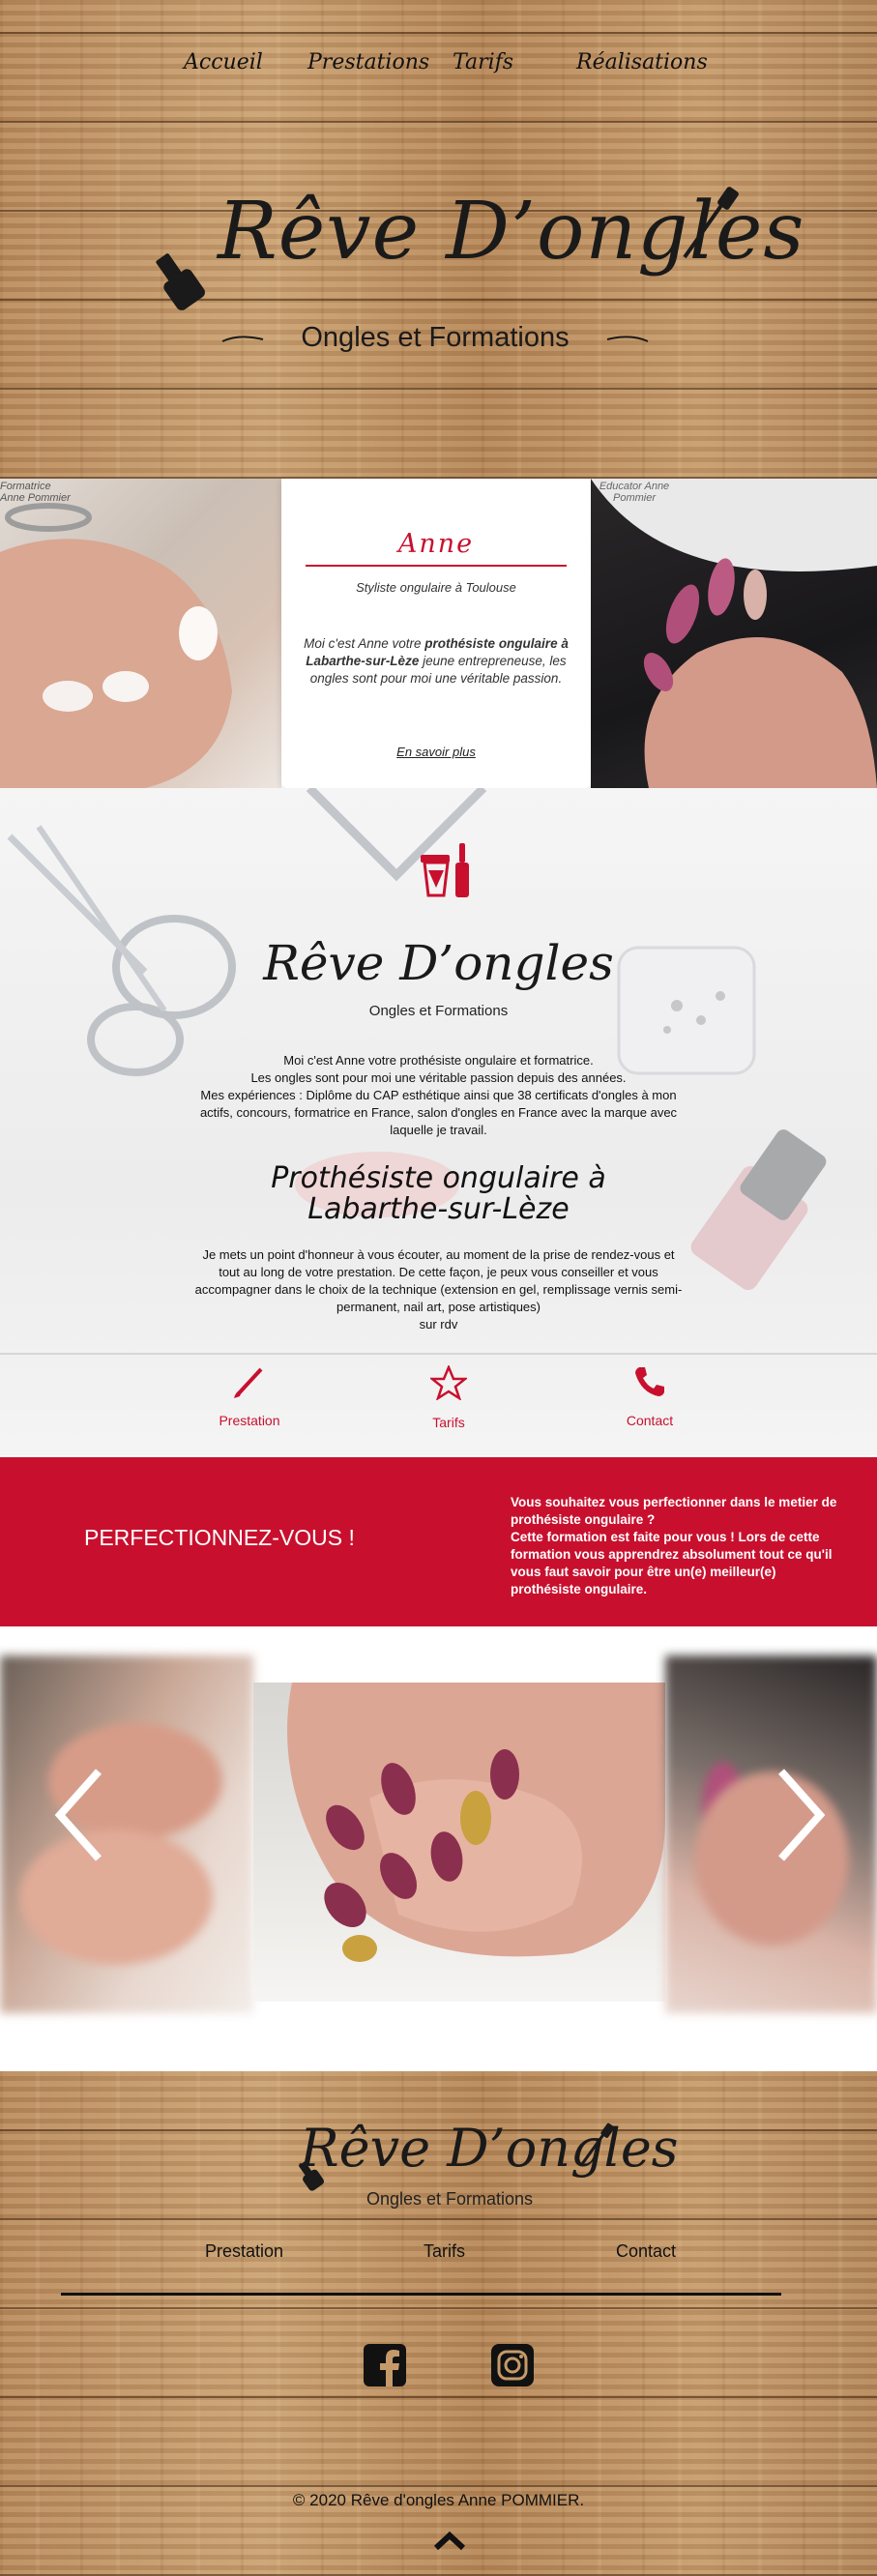  Describe the element at coordinates (448, 1382) in the screenshot. I see `star-icon` at that location.